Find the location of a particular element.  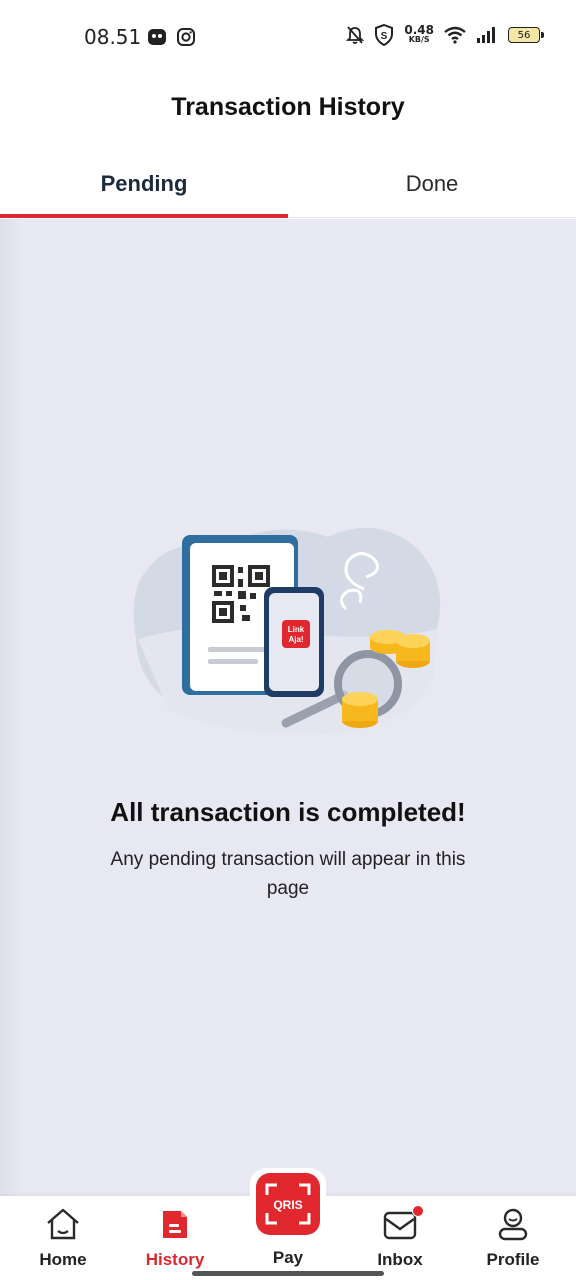

status-right: S 0.48 KB/S 56 is located at coordinates (445, 34).